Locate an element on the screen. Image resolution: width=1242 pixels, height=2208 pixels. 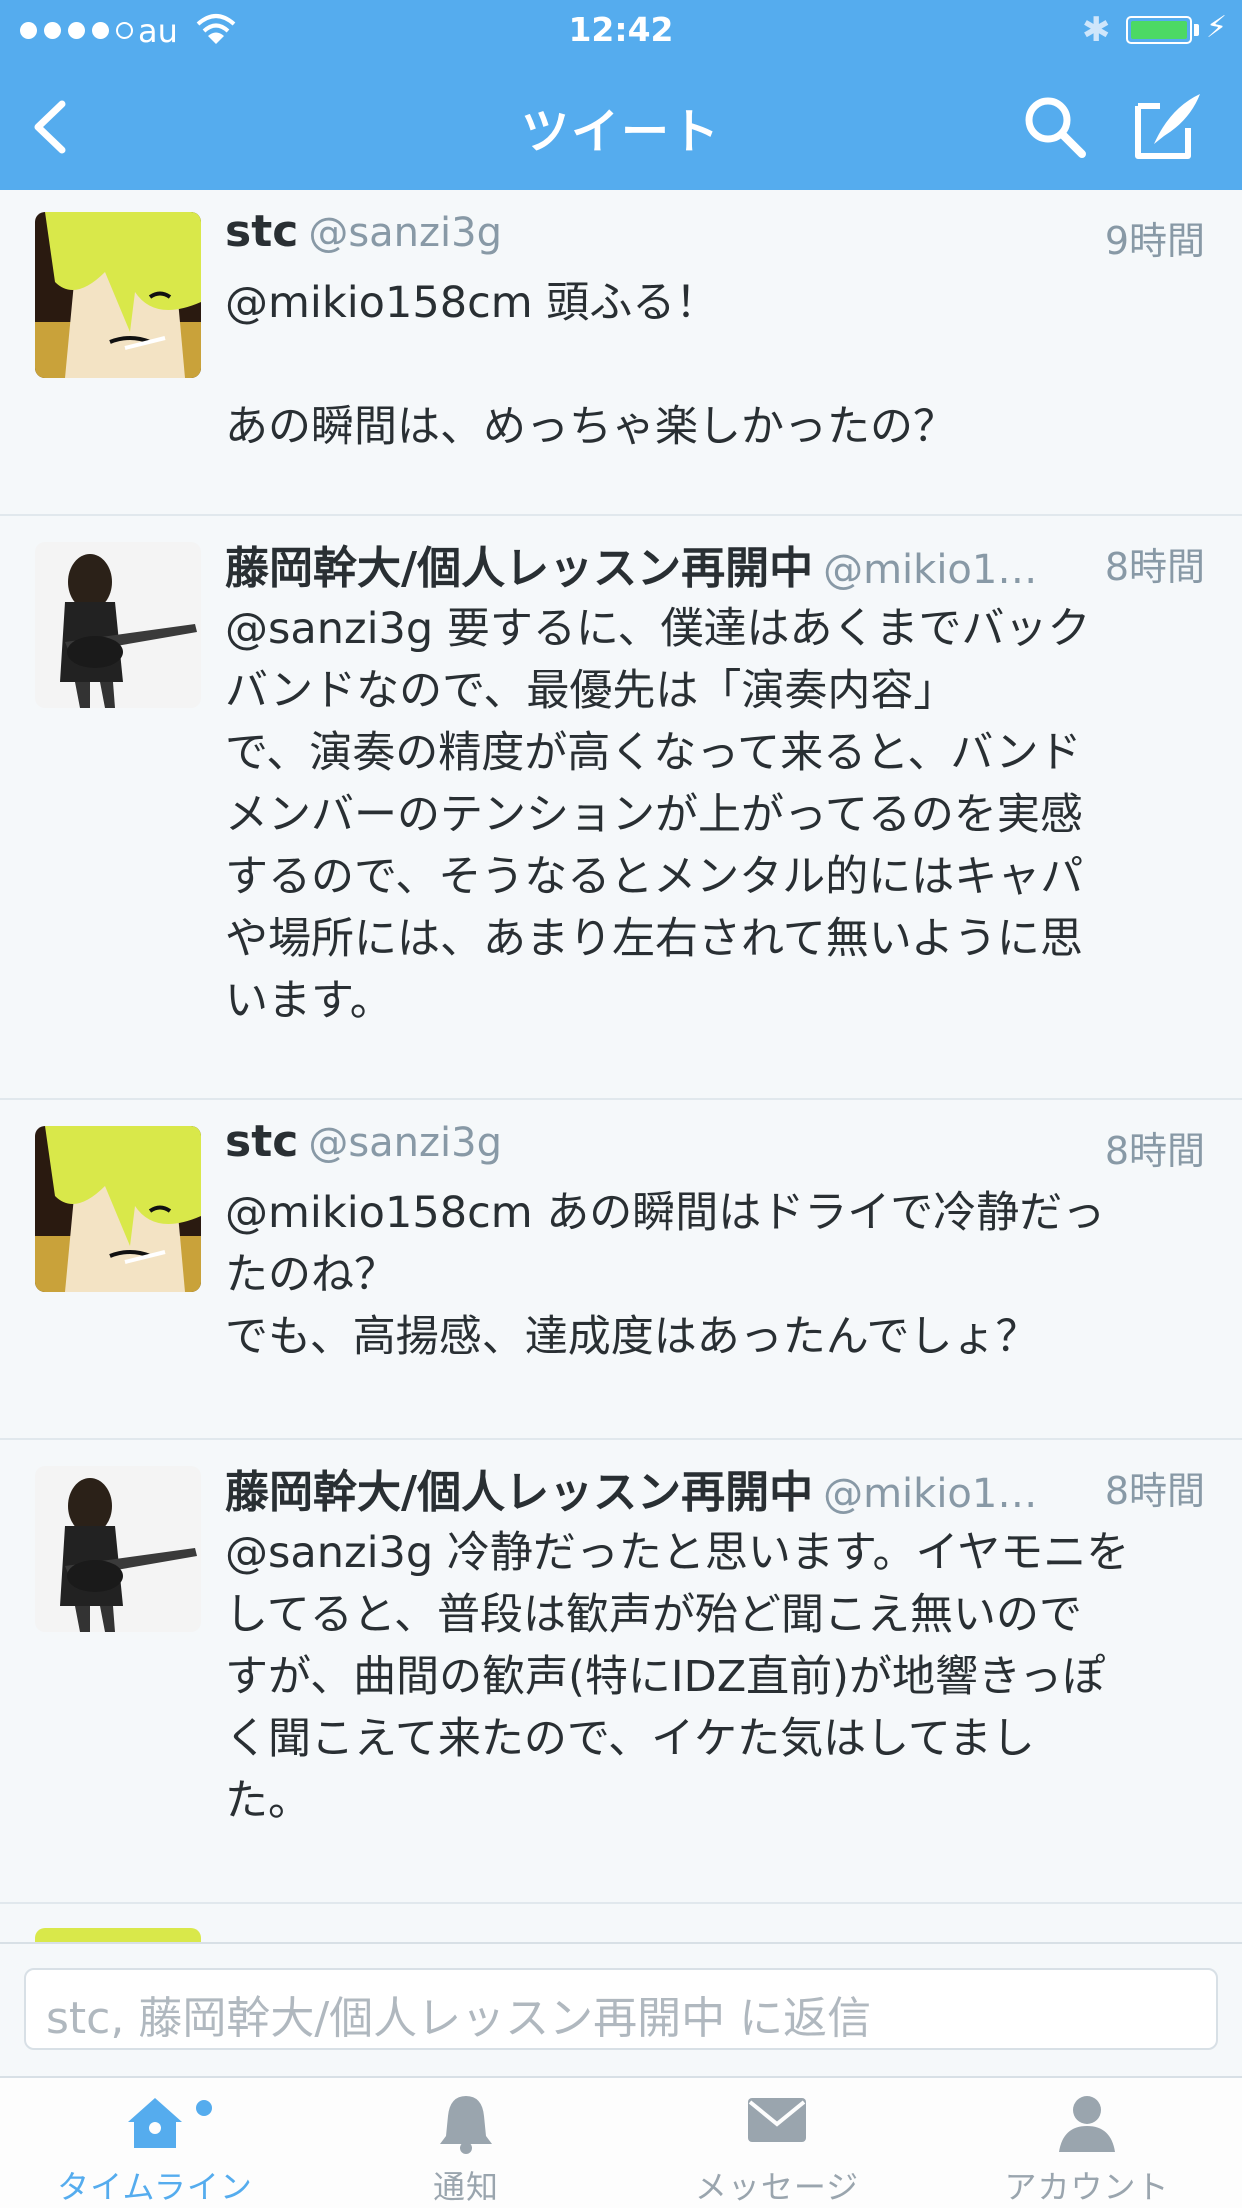
charging-icon: ⚡ is located at coordinates (1217, 27).